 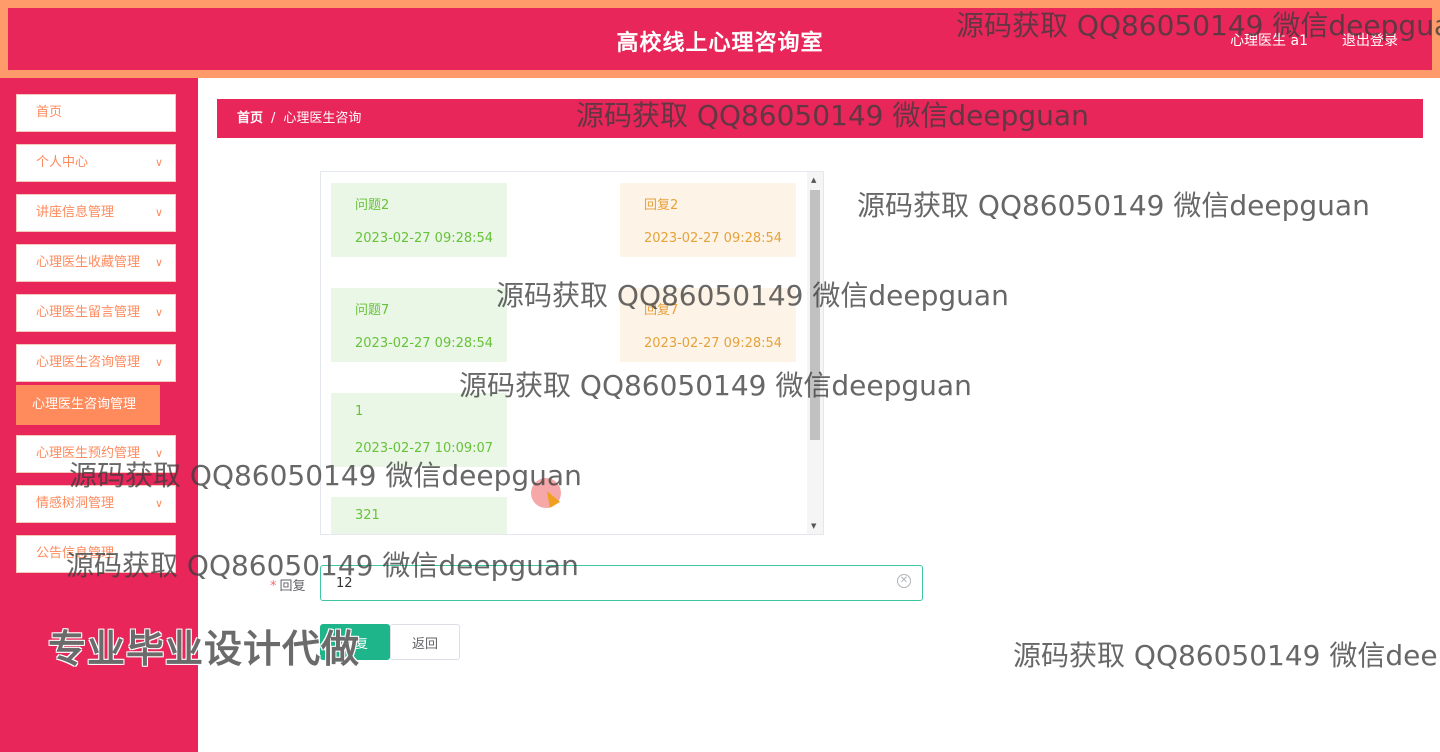 What do you see at coordinates (708, 325) in the screenshot?
I see `reply-bubble: 回复7 2023-02-27 09:28:54` at bounding box center [708, 325].